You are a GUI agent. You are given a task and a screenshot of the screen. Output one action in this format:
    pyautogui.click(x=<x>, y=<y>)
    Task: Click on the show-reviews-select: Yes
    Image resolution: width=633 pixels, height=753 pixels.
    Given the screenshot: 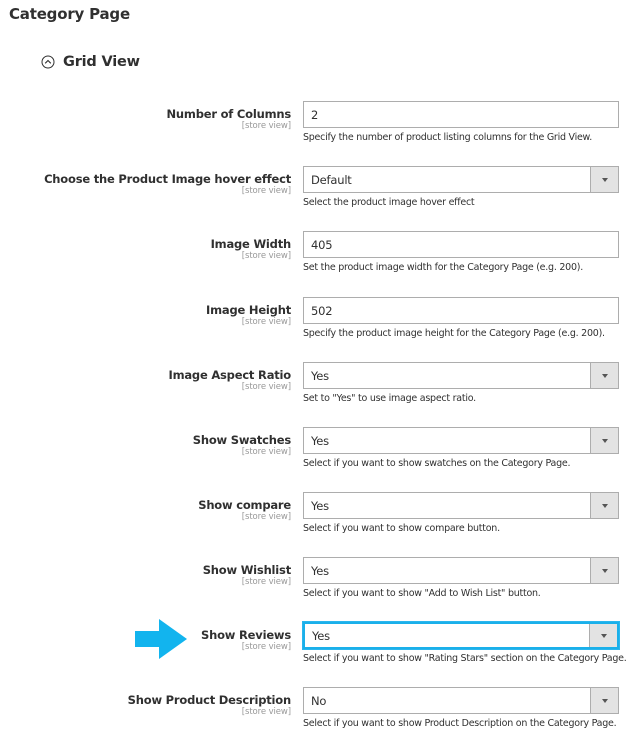 What is the action you would take?
    pyautogui.click(x=461, y=635)
    